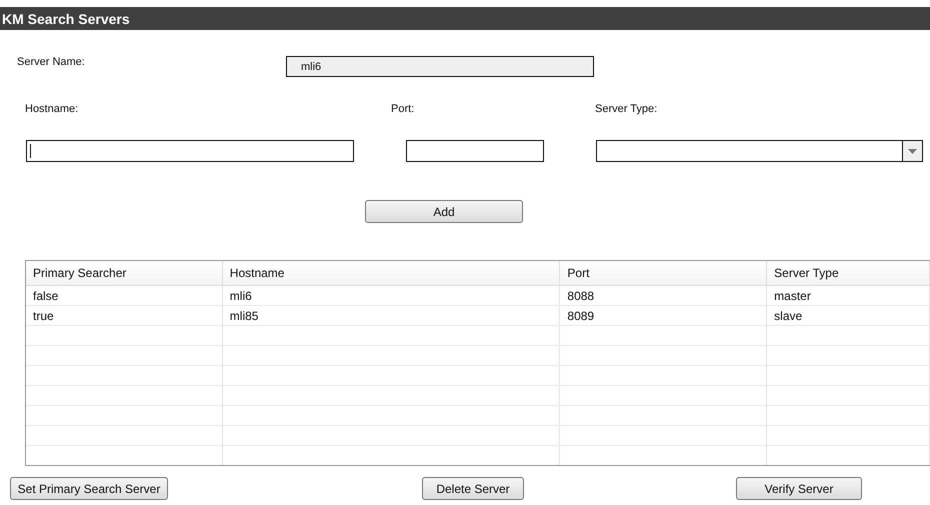 The width and height of the screenshot is (930, 505). I want to click on action-button: Verify Server, so click(799, 488).